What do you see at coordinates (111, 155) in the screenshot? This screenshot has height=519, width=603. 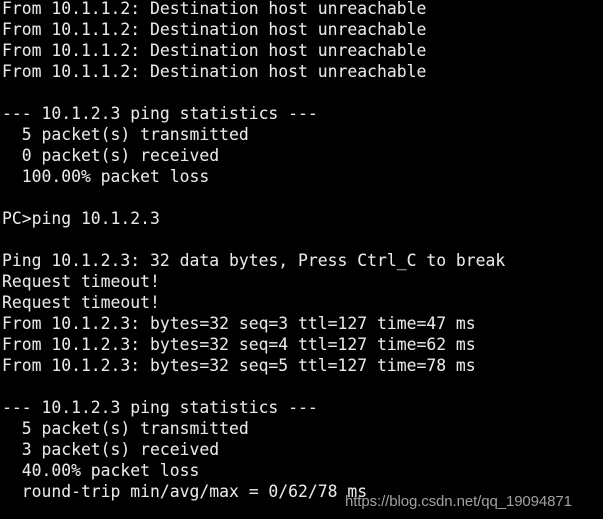 I see `terminal-line: 0 packet(s) received` at bounding box center [111, 155].